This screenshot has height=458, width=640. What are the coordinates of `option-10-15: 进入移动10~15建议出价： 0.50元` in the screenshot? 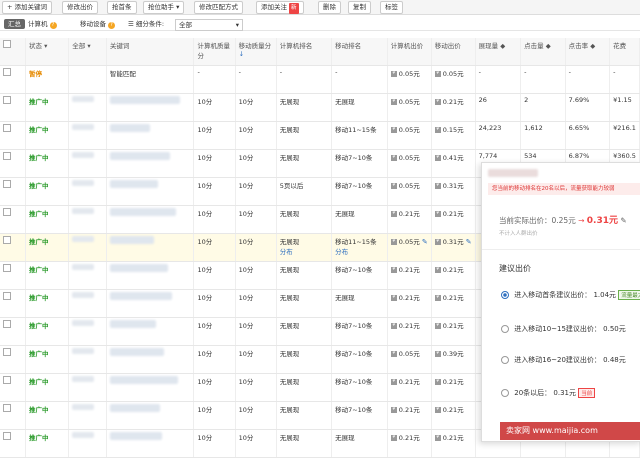 It's located at (563, 329).